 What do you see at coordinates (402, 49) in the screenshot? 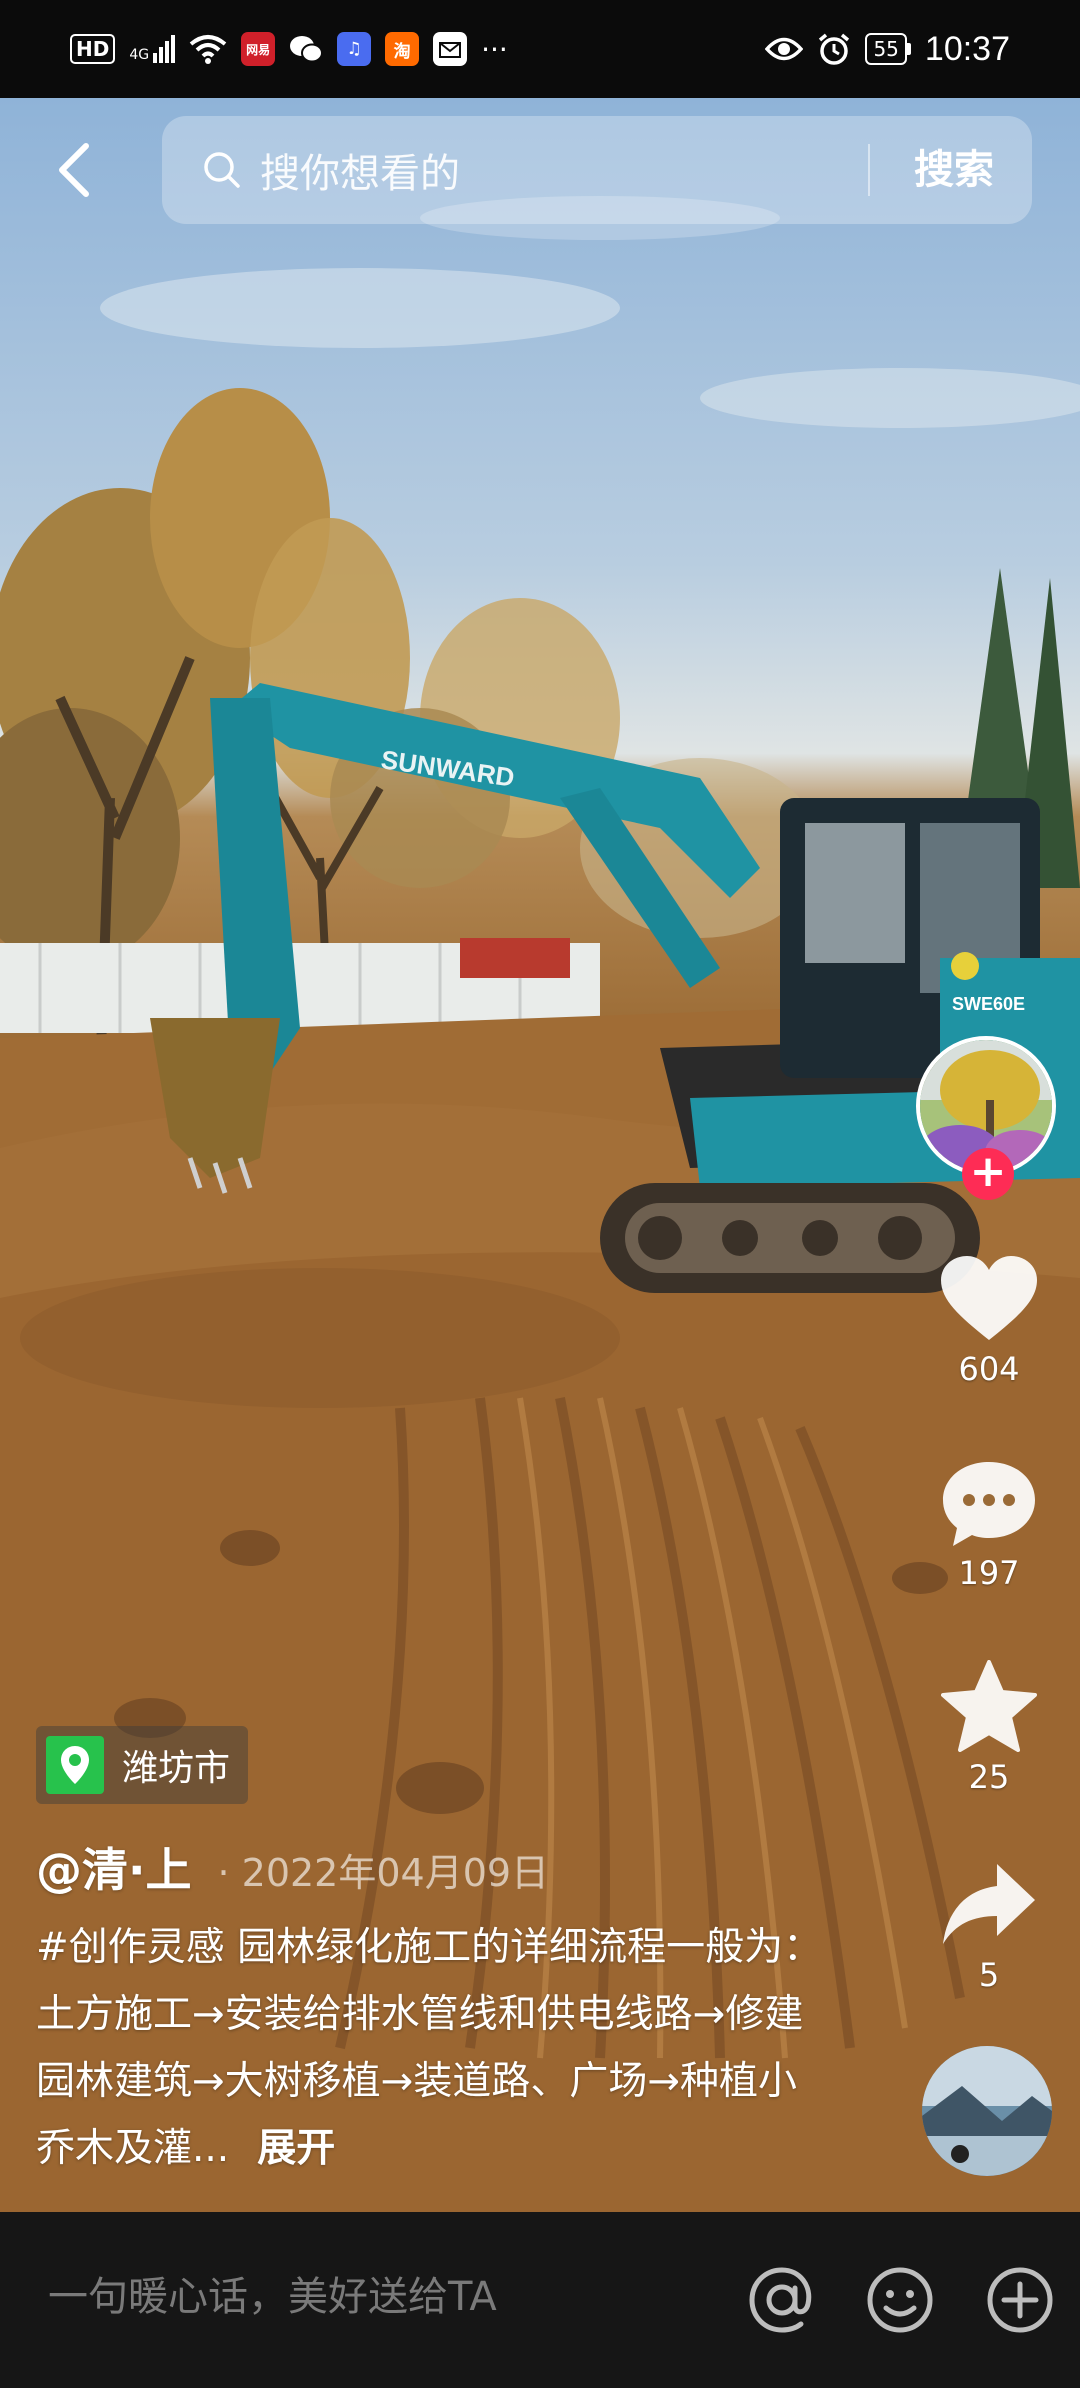
I see `taobao-icon: 淘` at bounding box center [402, 49].